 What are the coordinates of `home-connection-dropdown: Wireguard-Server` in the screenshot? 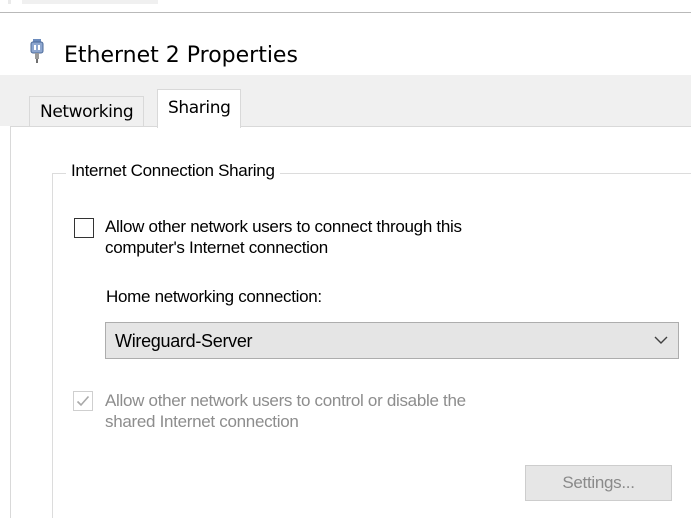 It's located at (392, 340).